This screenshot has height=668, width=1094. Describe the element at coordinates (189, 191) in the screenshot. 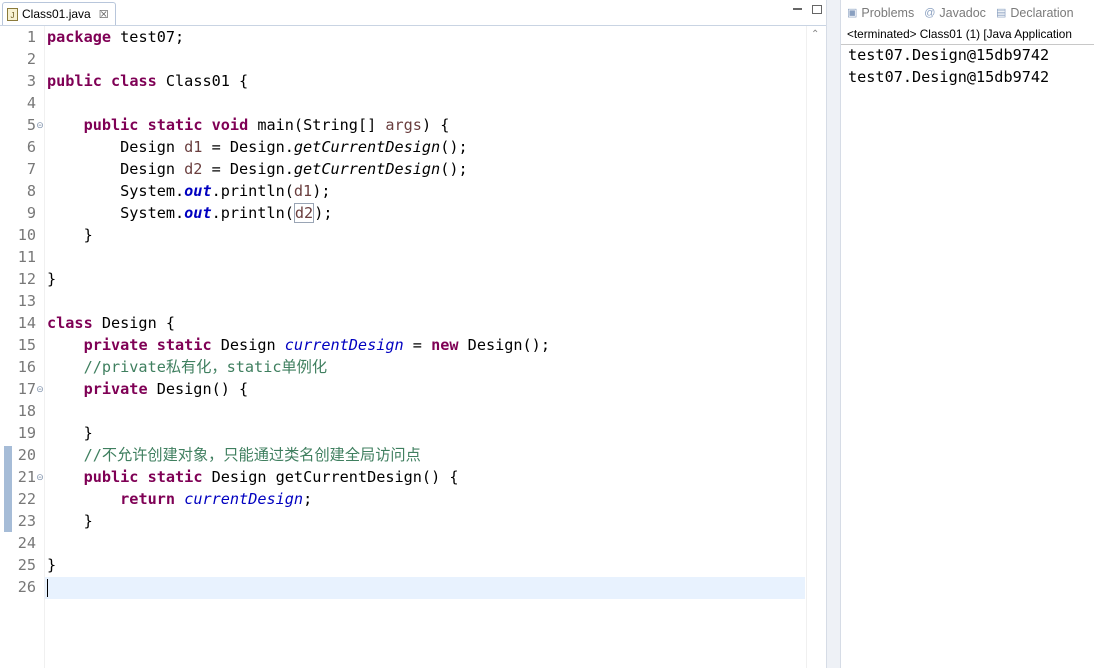

I see `code-line: System.out.println(d1);` at that location.